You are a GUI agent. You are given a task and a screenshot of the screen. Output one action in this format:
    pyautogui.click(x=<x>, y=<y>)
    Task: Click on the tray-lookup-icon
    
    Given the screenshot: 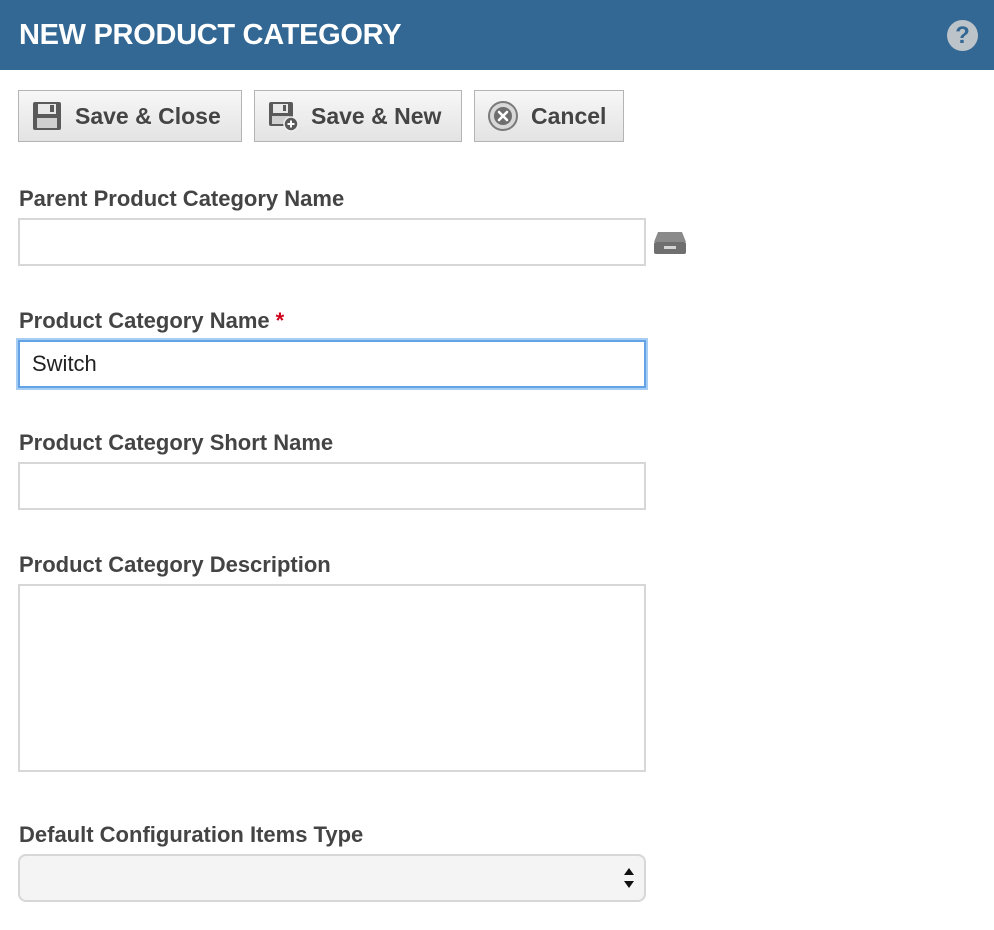 What is the action you would take?
    pyautogui.click(x=670, y=243)
    